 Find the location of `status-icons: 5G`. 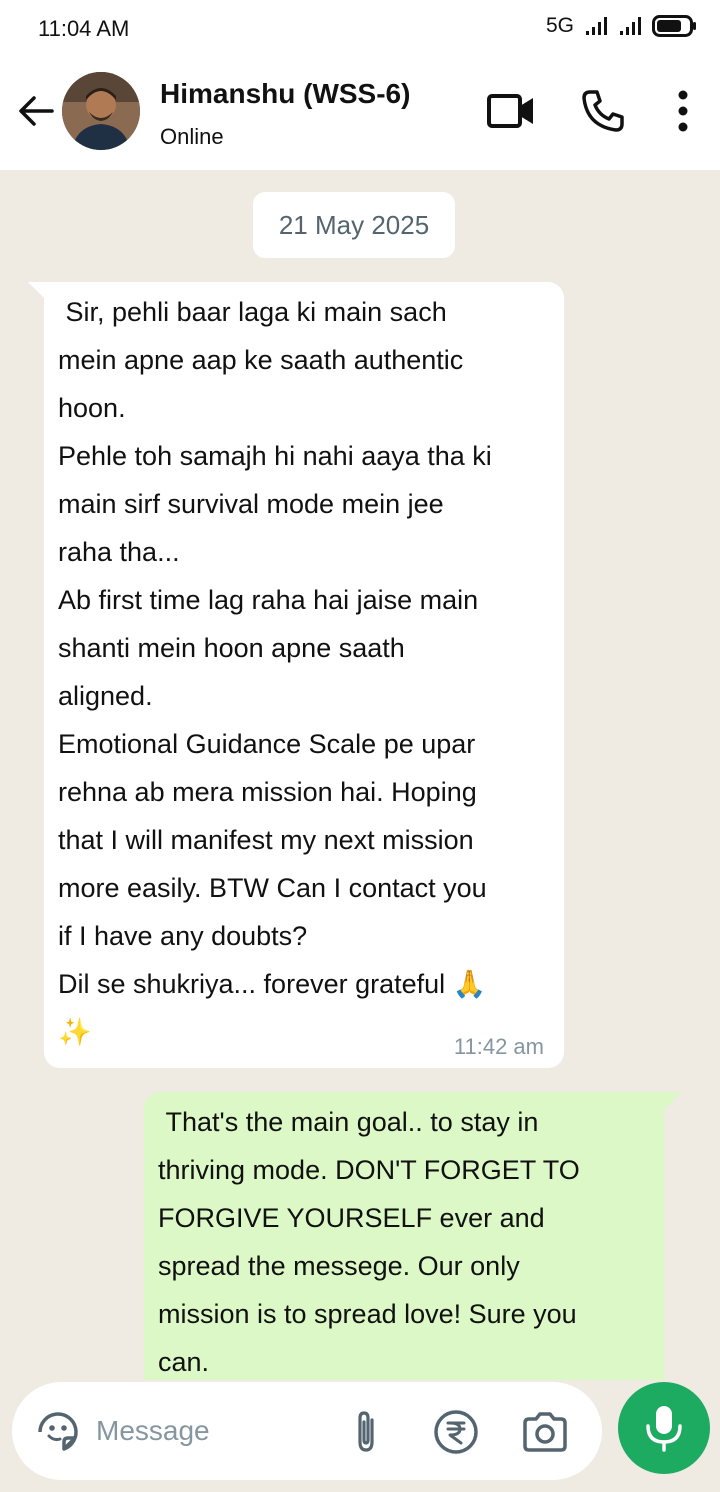

status-icons: 5G is located at coordinates (622, 26).